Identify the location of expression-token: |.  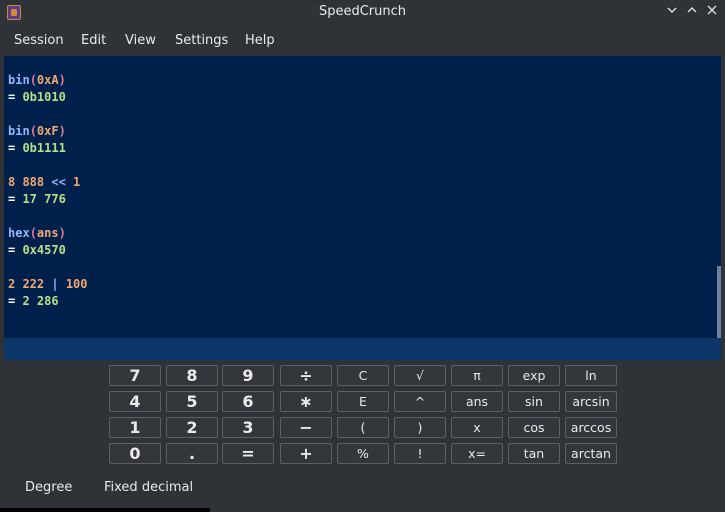
(55, 284).